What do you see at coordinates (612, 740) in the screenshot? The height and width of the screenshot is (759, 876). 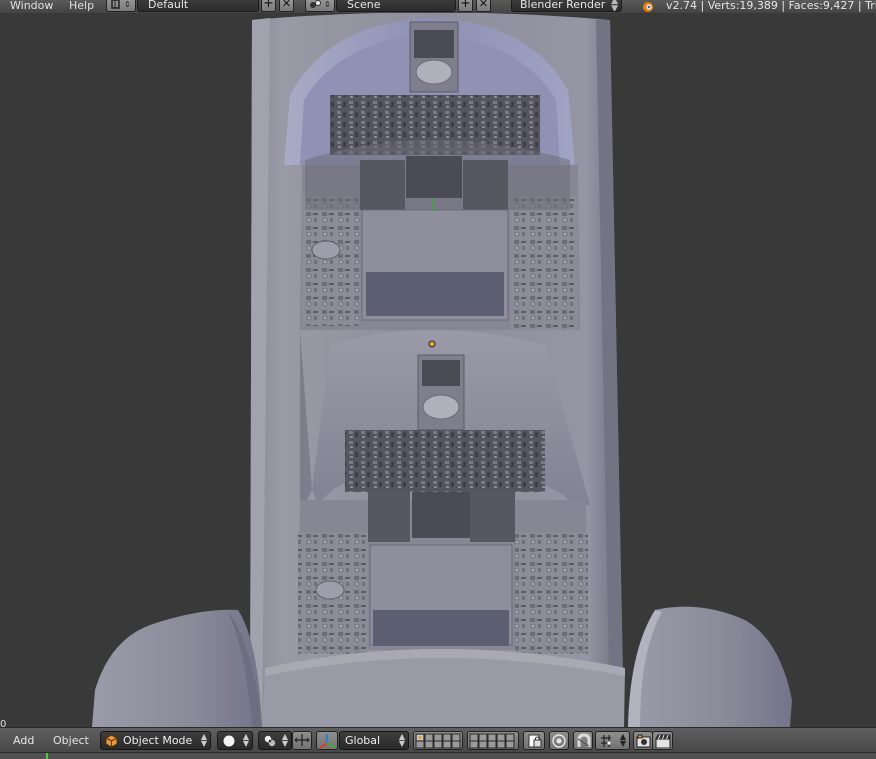 I see `snap-element-select: ▲ ▼` at bounding box center [612, 740].